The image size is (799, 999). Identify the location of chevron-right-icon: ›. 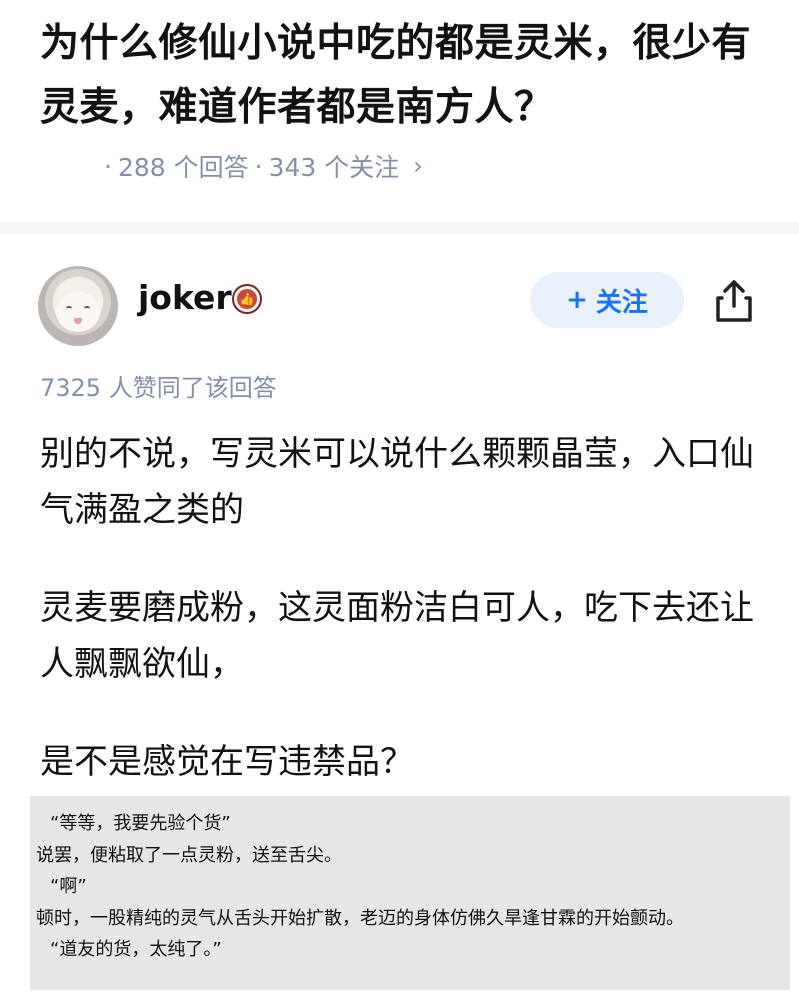
(418, 166).